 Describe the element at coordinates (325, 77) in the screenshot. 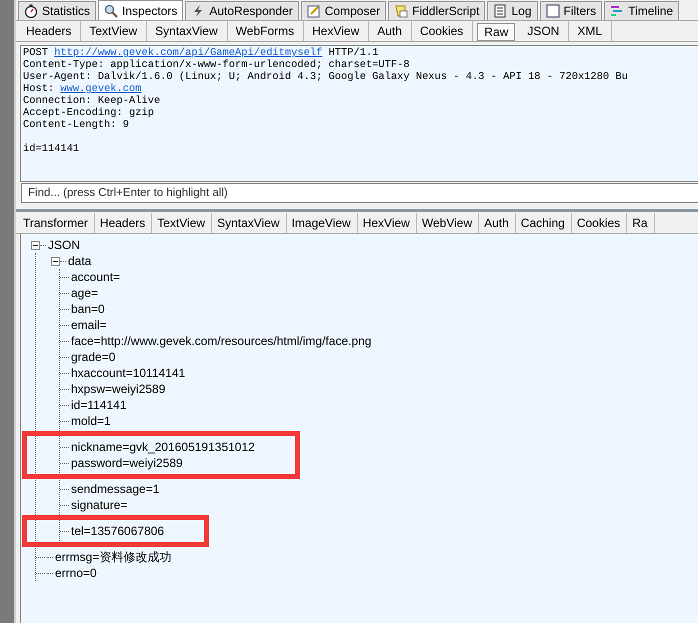

I see `header-text: User-Agent: Dalvik/1.6.0 (Linux; U; Android 4.3; Google Galaxy Nexus - 4.3 - API 18 - 720x1280 Bu` at that location.